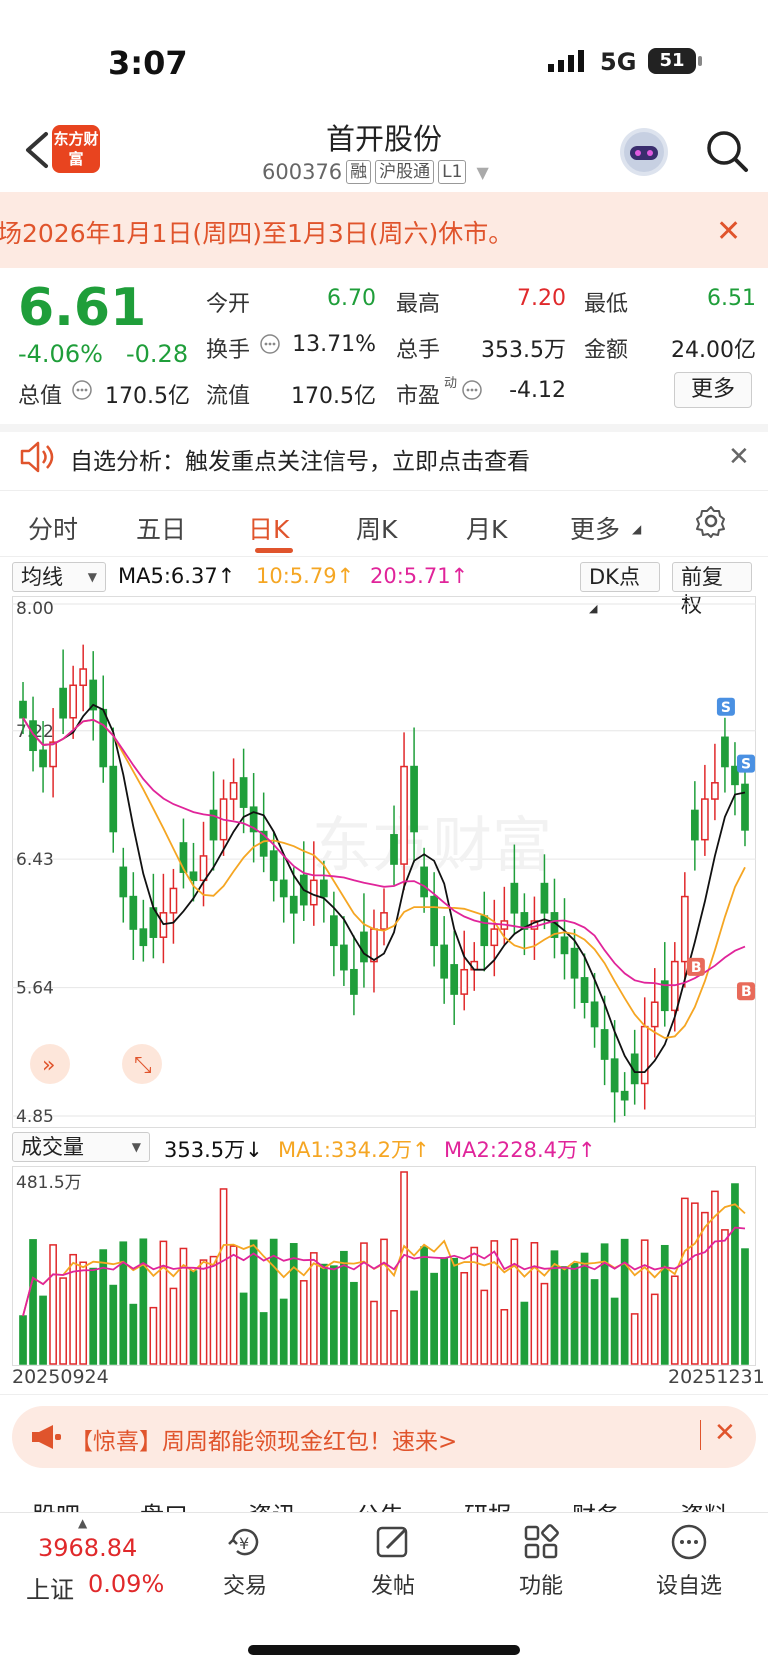 This screenshot has height=1670, width=768. I want to click on divider, so click(384, 490).